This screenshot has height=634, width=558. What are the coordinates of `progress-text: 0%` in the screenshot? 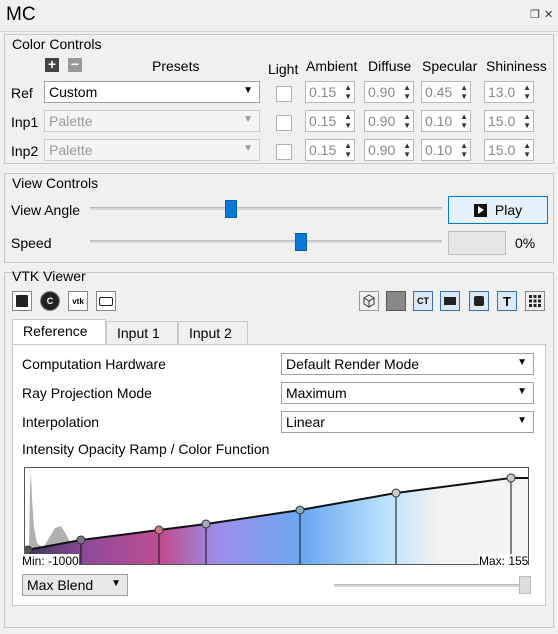 It's located at (525, 243).